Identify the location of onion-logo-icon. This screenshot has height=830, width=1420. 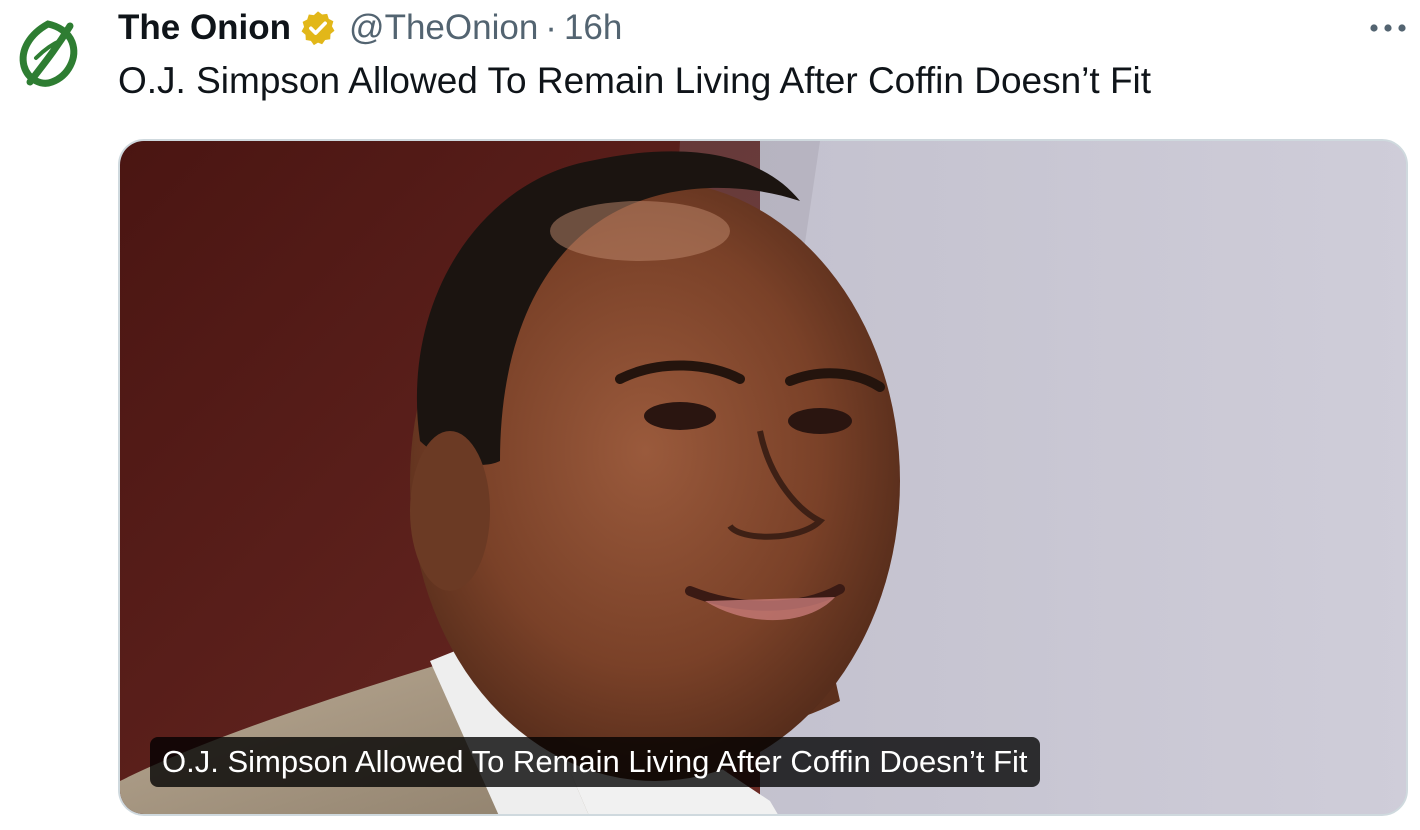
(48, 53).